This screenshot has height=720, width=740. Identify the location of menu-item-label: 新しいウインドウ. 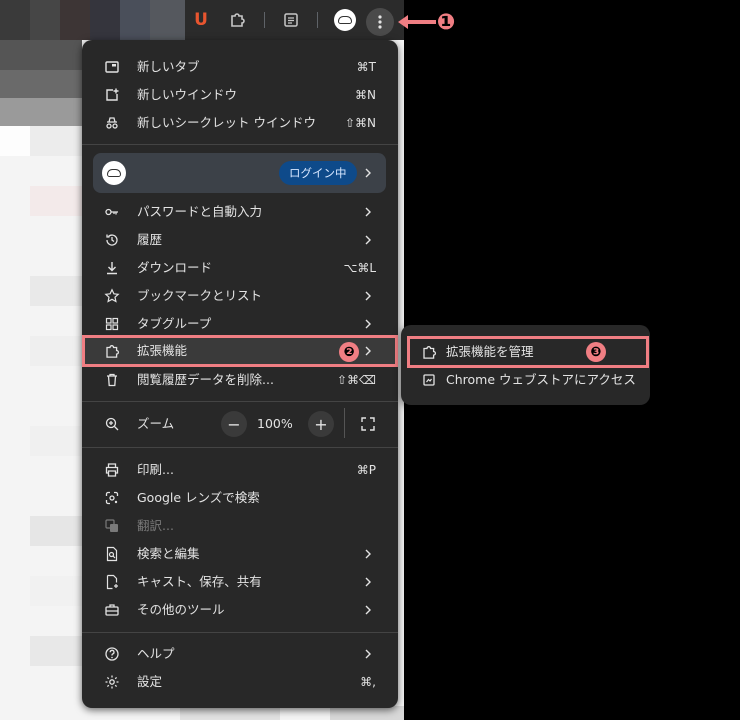
(187, 94).